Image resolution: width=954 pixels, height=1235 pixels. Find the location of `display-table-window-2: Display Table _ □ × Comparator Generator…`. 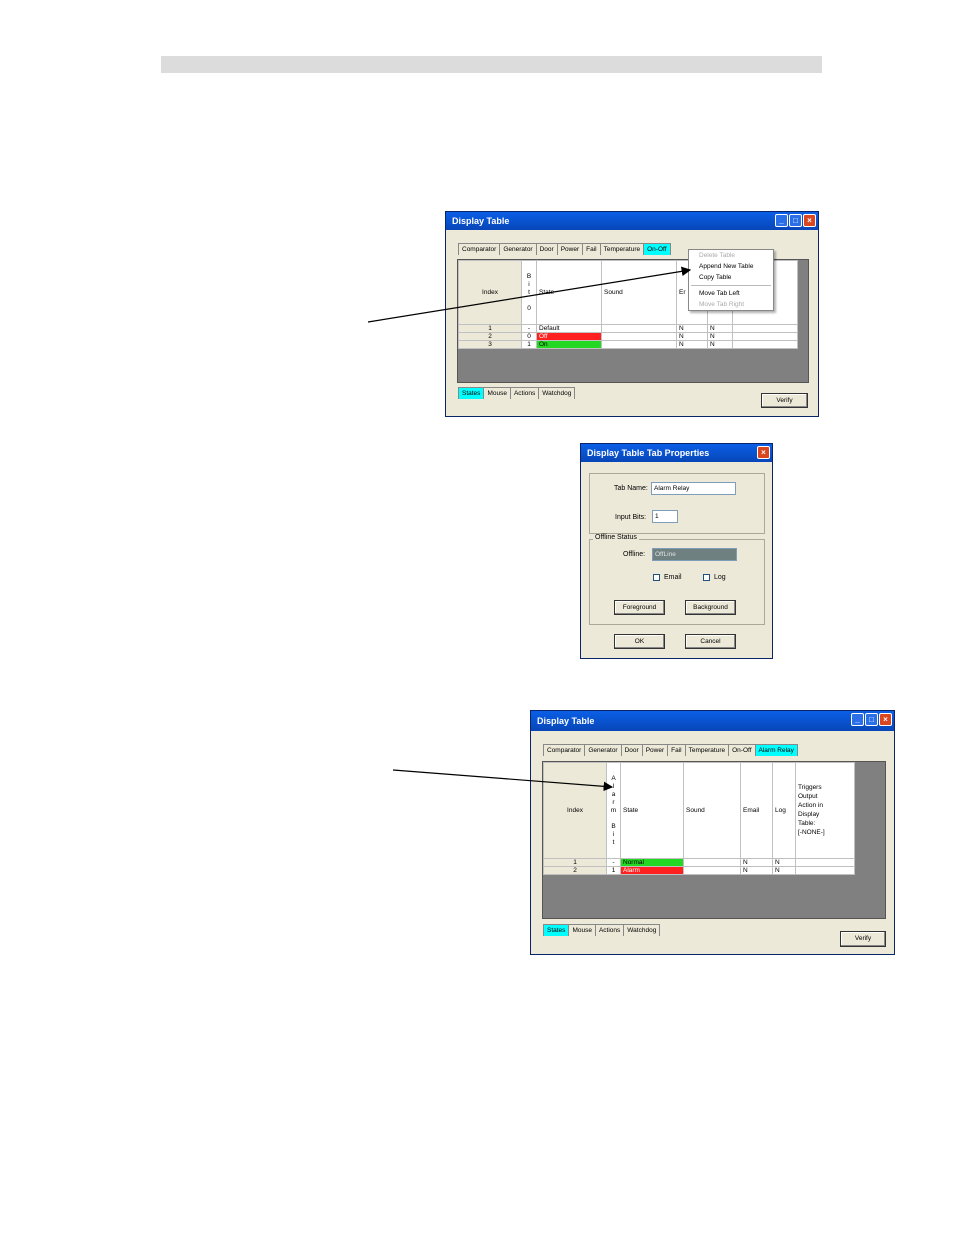

display-table-window-2: Display Table _ □ × Comparator Generator… is located at coordinates (712, 832).